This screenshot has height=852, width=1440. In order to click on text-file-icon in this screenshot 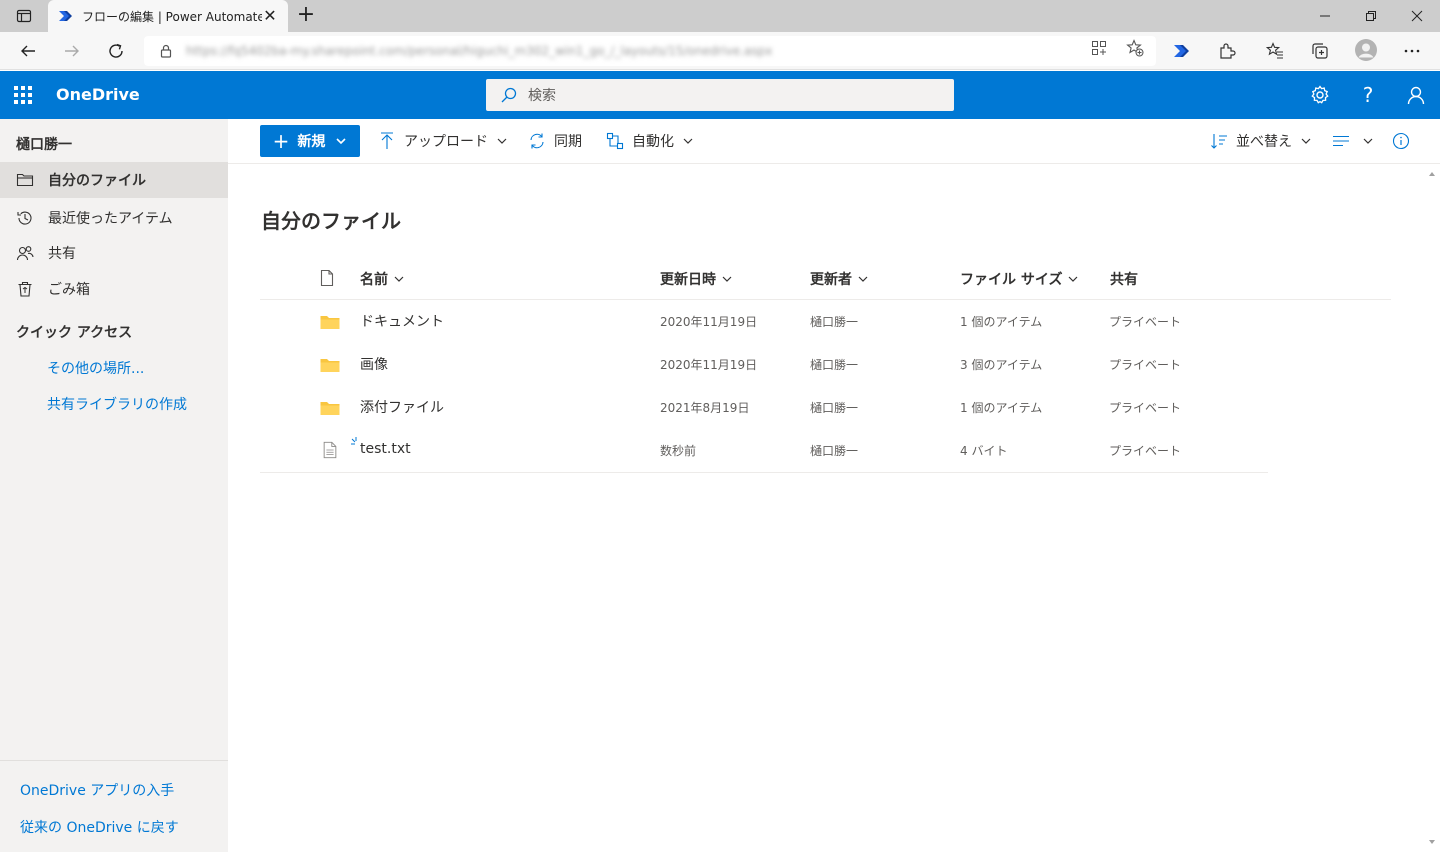, I will do `click(330, 450)`.